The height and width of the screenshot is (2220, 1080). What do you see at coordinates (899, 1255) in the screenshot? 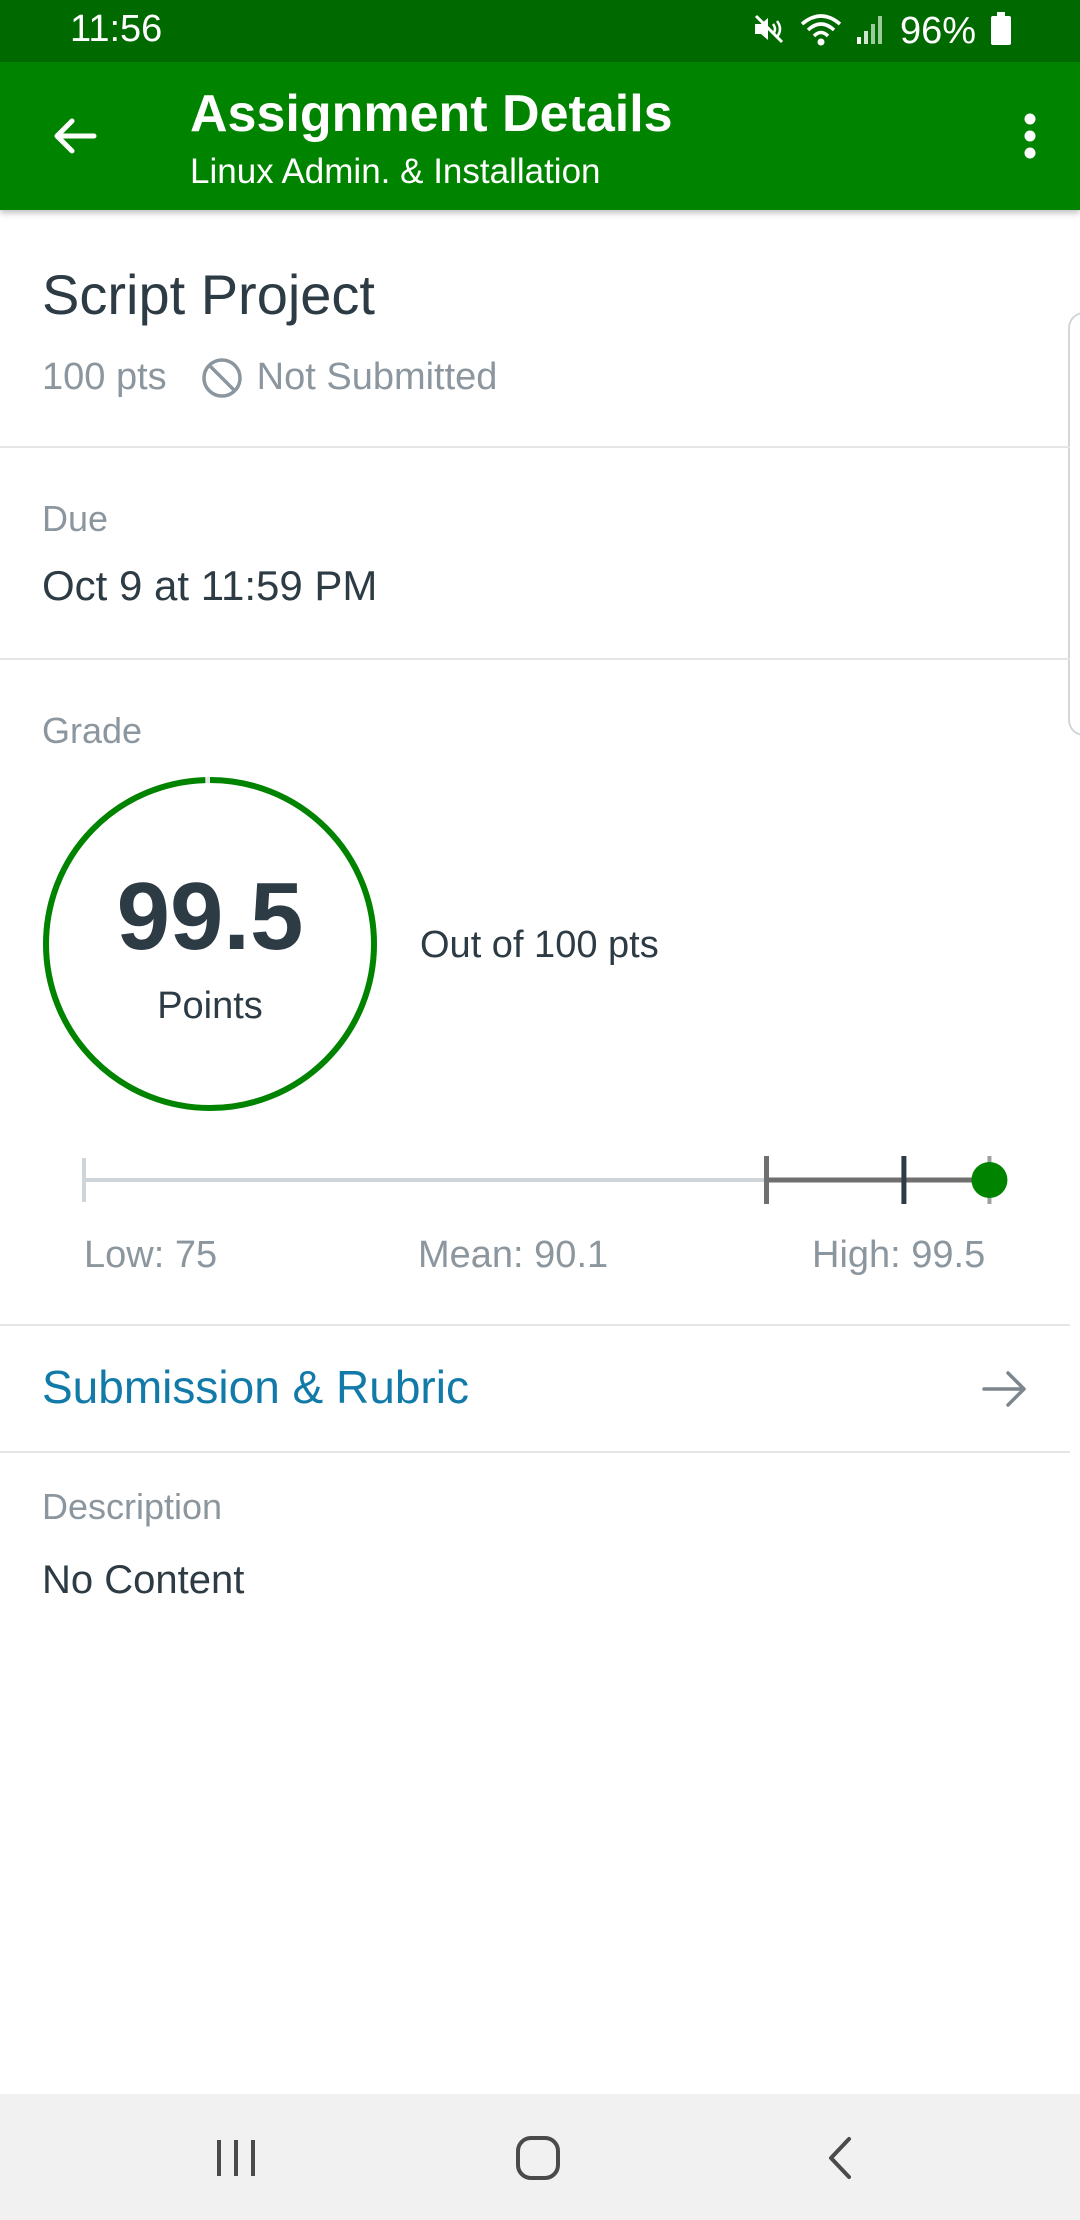
I see `high-score-label: High: 99.5` at bounding box center [899, 1255].